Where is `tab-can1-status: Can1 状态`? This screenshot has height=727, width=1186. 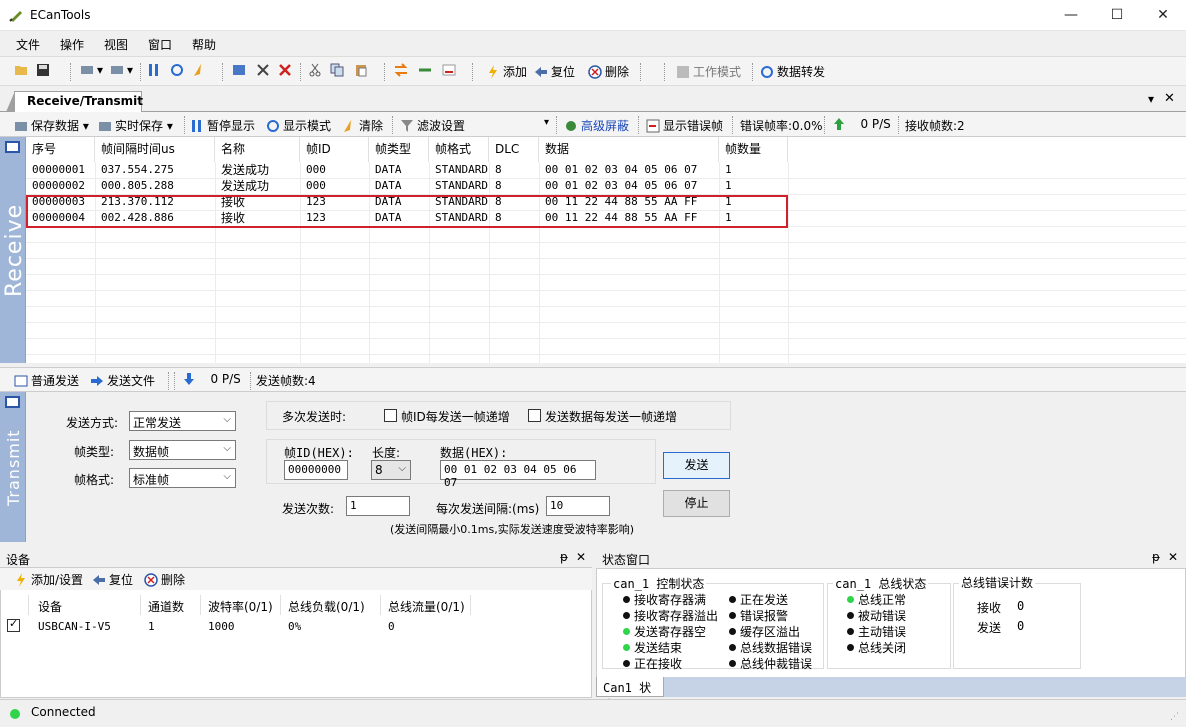
tab-can1-status: Can1 状态 is located at coordinates (630, 694).